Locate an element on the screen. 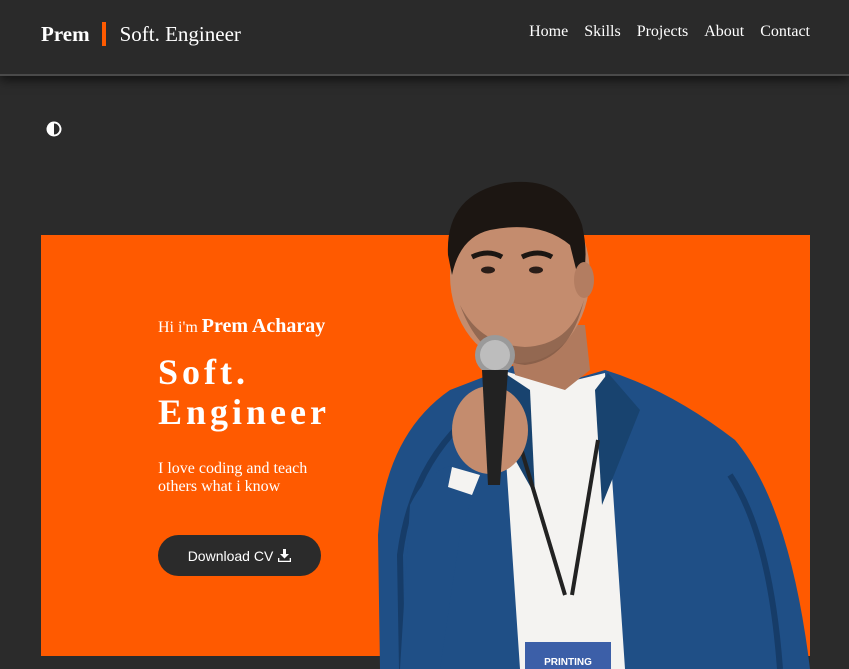 The width and height of the screenshot is (849, 669). download-icon is located at coordinates (285, 555).